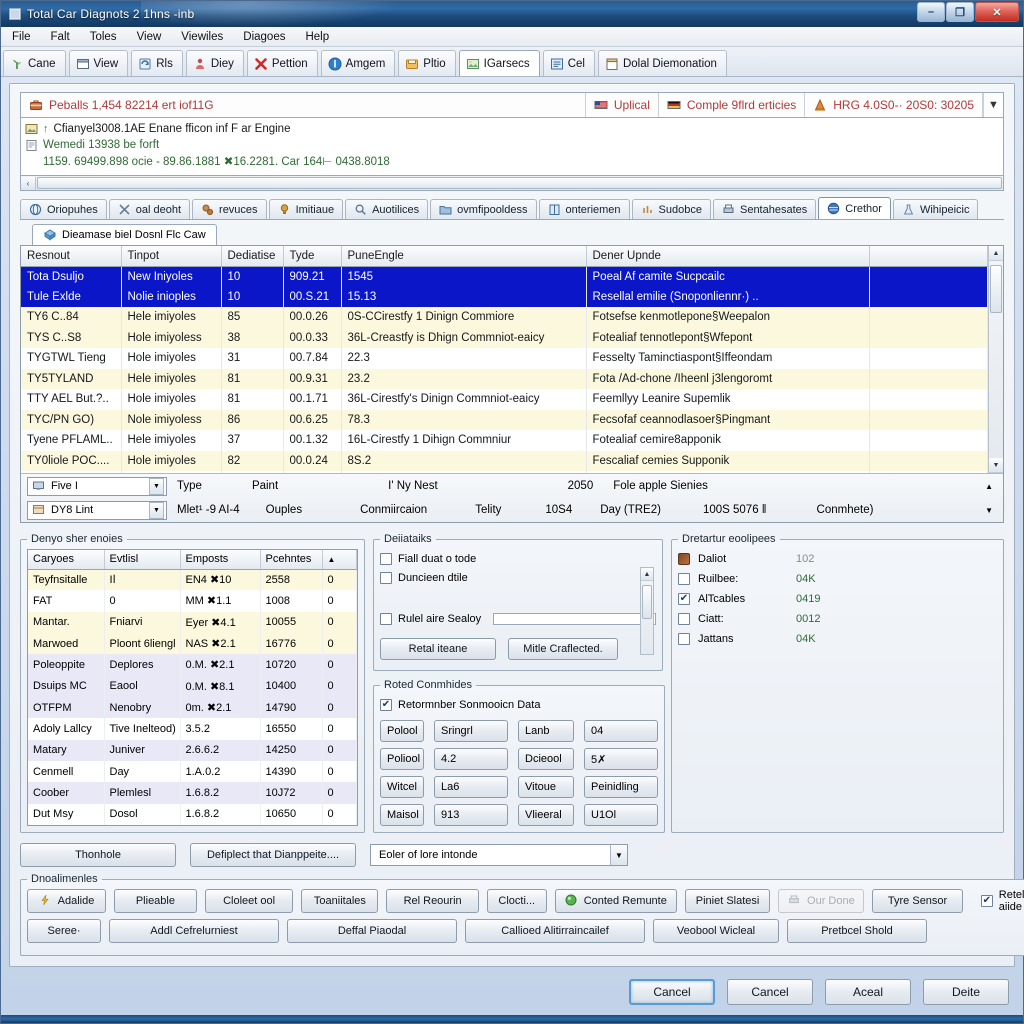 The height and width of the screenshot is (1024, 1024). Describe the element at coordinates (519, 704) in the screenshot. I see `checkbox-row-remember: Retormnber Sonmooicn Data` at that location.